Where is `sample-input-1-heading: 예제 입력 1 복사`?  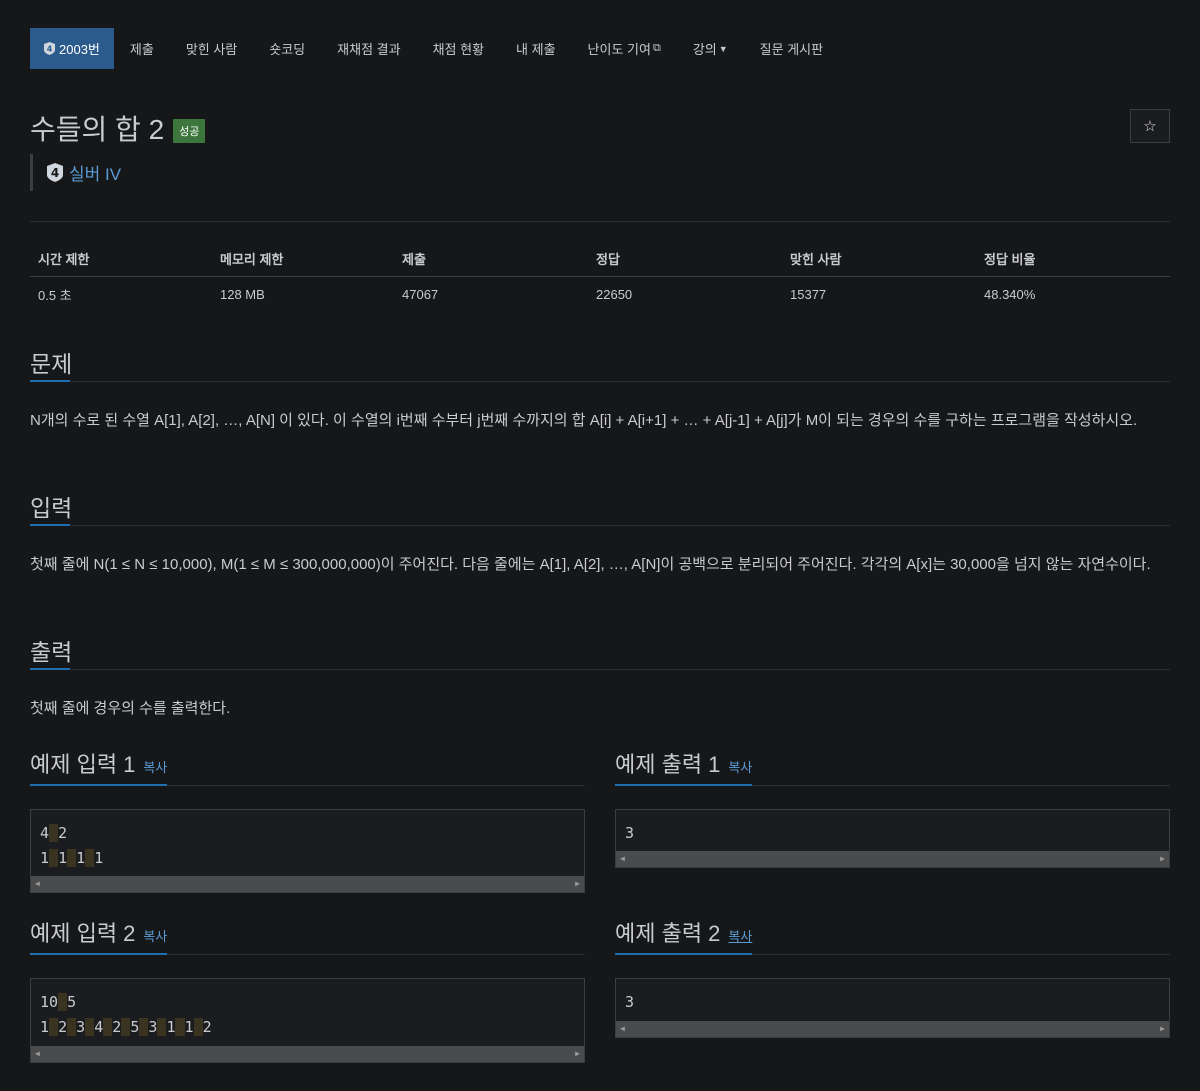
sample-input-1-heading: 예제 입력 1 복사 is located at coordinates (98, 763).